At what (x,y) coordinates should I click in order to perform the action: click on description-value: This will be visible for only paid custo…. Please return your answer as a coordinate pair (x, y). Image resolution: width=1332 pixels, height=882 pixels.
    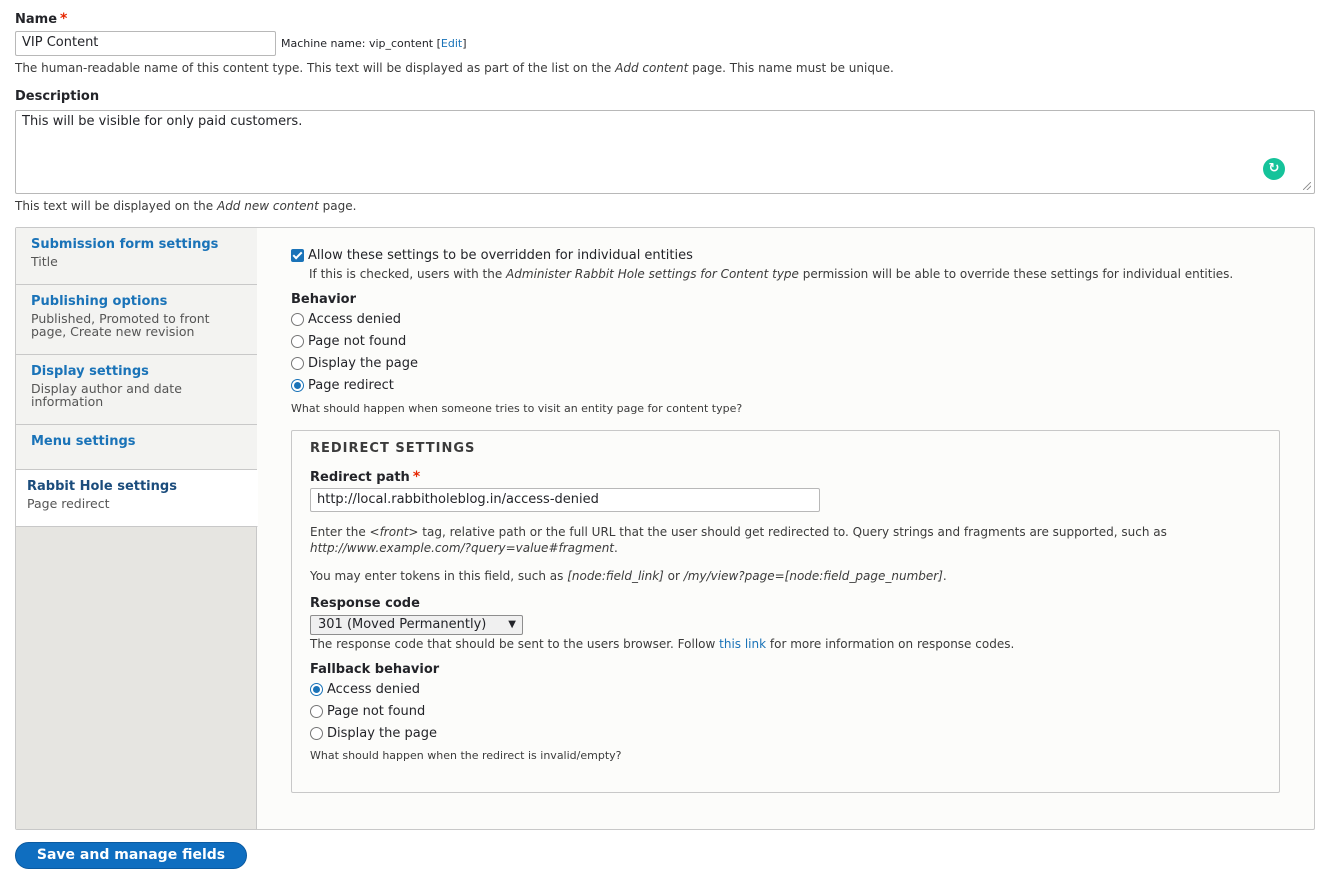
    Looking at the image, I should click on (162, 121).